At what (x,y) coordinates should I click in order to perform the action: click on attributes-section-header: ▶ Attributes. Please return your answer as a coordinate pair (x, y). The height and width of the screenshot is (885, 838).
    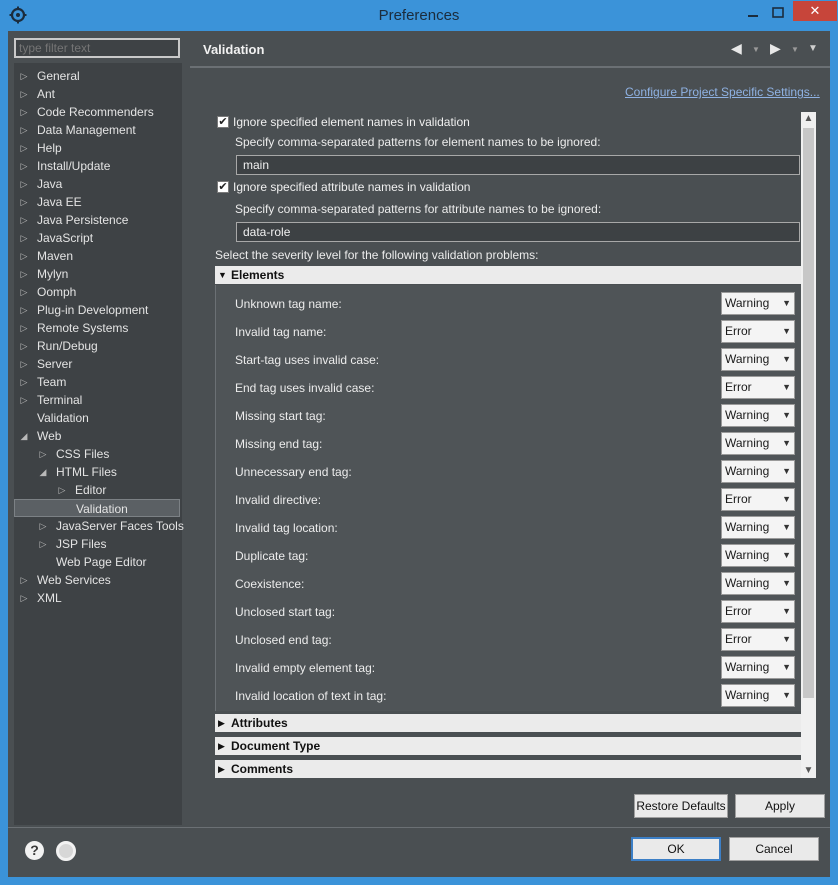
    Looking at the image, I should click on (511, 723).